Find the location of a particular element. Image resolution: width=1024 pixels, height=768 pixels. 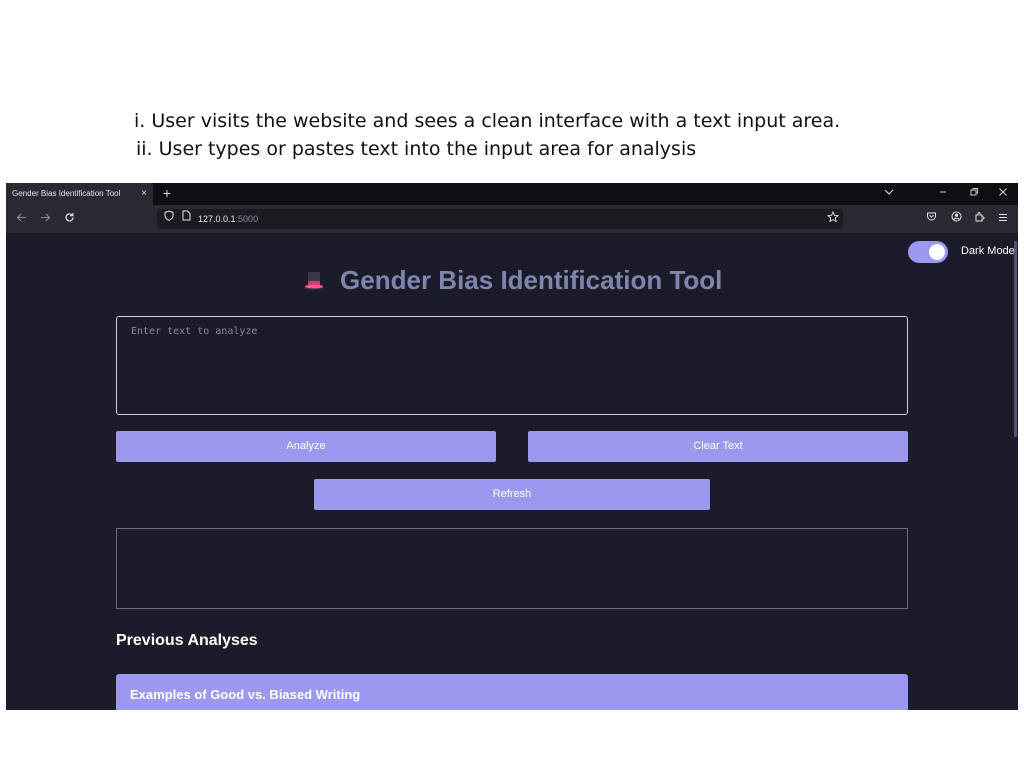

page-title-row: Gender Bias Identification Tool is located at coordinates (512, 281).